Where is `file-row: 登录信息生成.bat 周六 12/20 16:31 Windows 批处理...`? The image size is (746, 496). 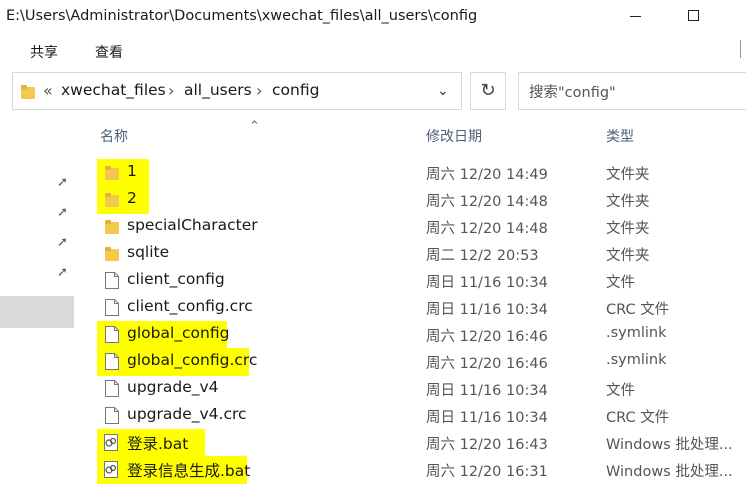
file-row: 登录信息生成.bat 周六 12/20 16:31 Windows 批处理... is located at coordinates (373, 470).